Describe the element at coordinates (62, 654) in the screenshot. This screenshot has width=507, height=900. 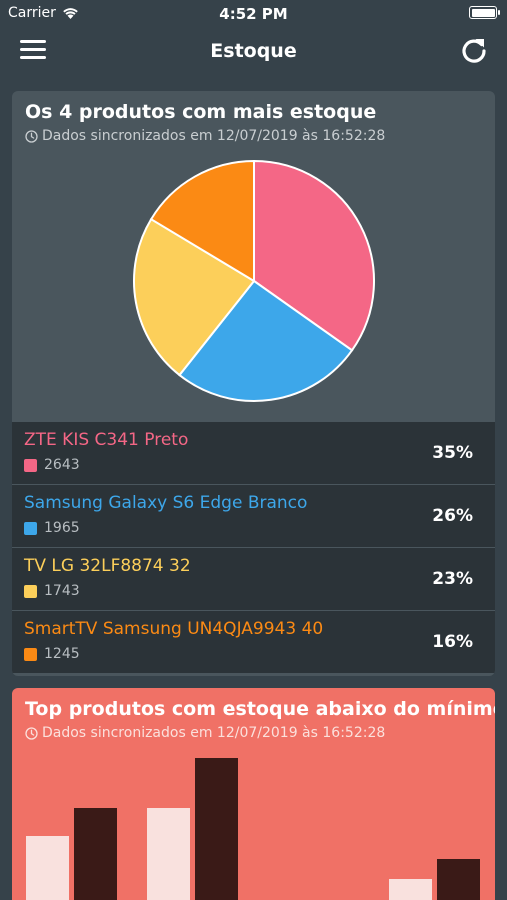
I see `qty-value: 1245` at that location.